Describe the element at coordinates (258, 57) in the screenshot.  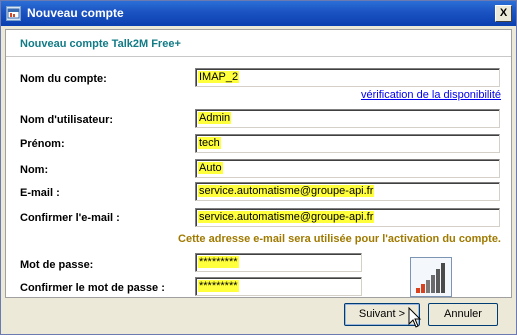
I see `divider` at that location.